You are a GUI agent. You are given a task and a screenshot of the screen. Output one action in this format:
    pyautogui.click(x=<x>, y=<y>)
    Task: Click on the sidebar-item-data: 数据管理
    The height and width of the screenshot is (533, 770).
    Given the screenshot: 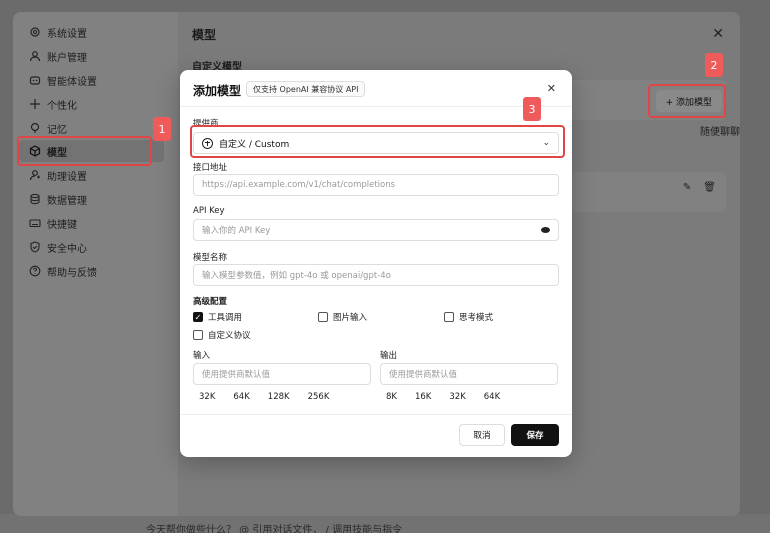 What is the action you would take?
    pyautogui.click(x=91, y=199)
    